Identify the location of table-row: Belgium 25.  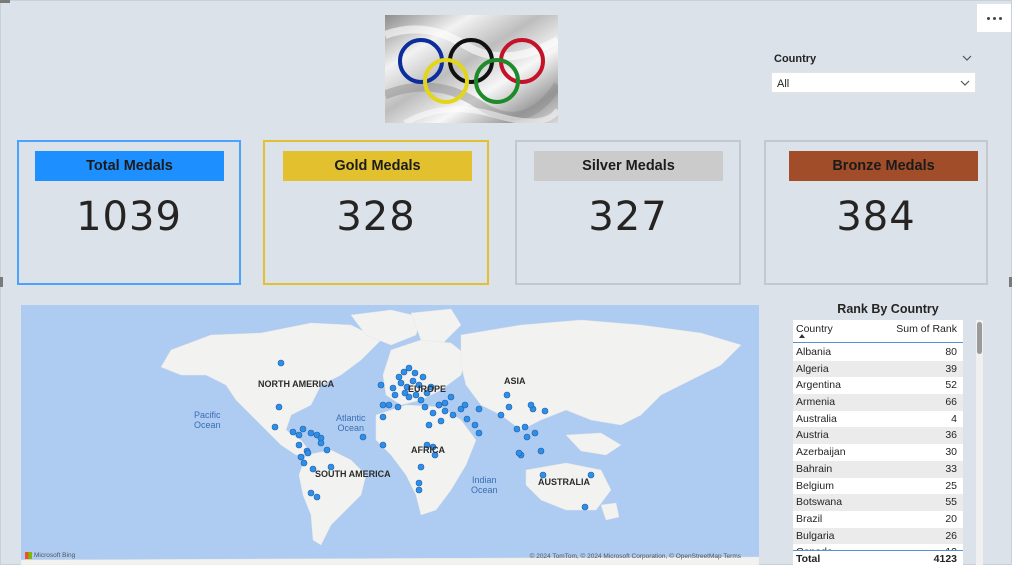
(878, 486).